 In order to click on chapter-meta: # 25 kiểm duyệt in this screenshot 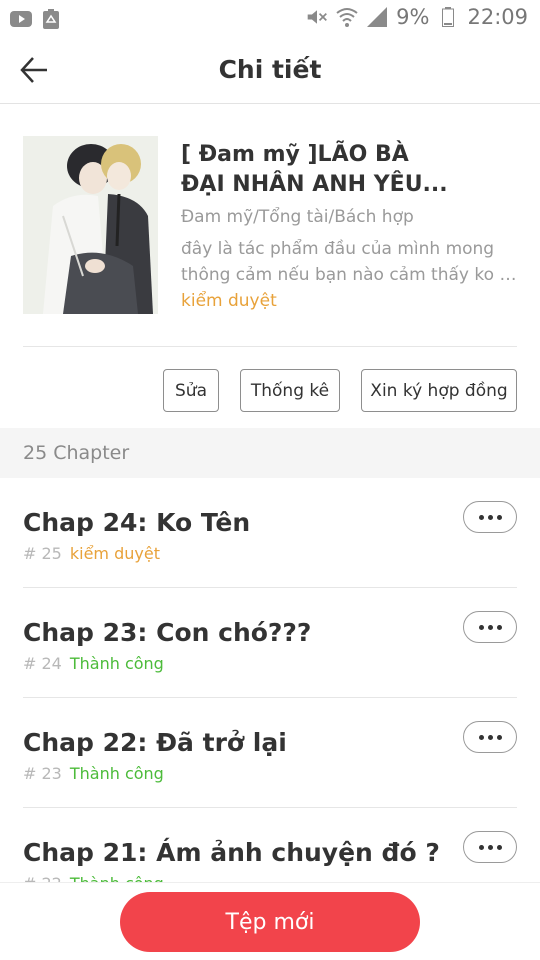, I will do `click(91, 553)`.